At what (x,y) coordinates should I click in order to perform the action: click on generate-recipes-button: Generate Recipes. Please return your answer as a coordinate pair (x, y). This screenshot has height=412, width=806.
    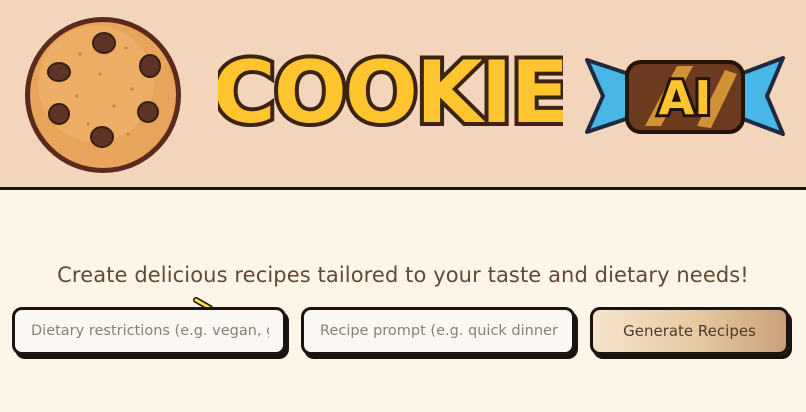
    Looking at the image, I should click on (689, 331).